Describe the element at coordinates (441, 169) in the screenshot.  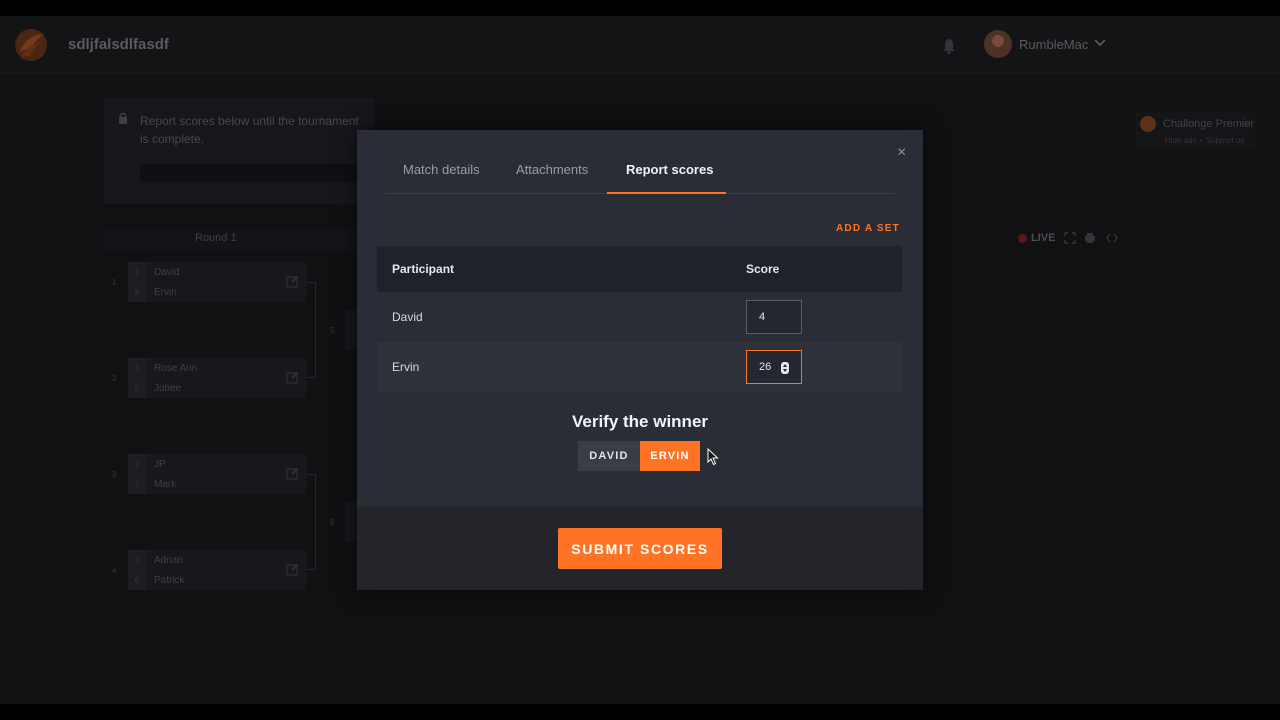
I see `tab-match-details: Match details` at that location.